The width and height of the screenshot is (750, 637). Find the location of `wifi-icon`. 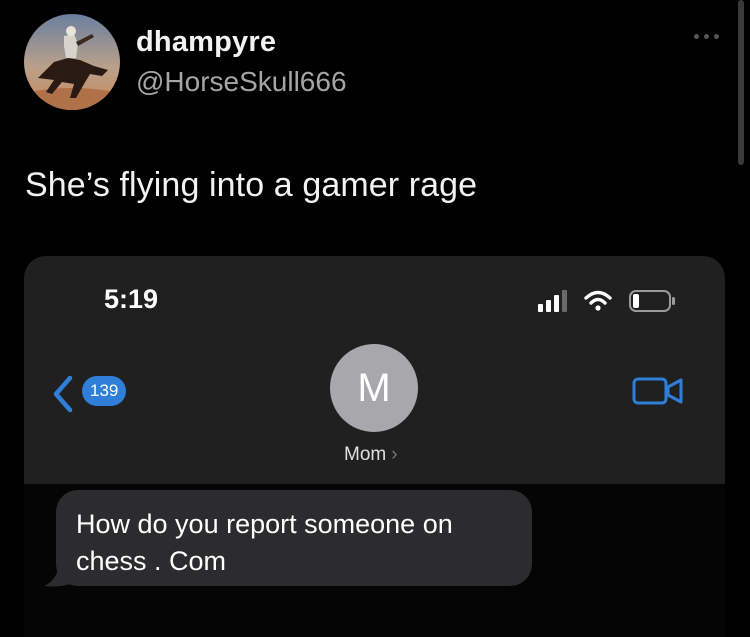

wifi-icon is located at coordinates (598, 300).